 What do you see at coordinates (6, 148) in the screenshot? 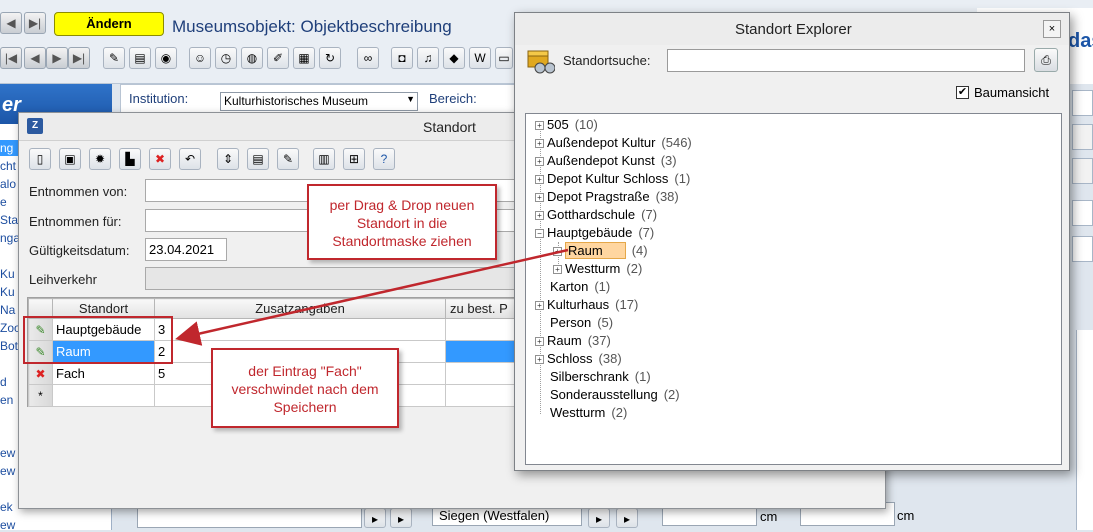
I see `sidebar-item: ng` at bounding box center [6, 148].